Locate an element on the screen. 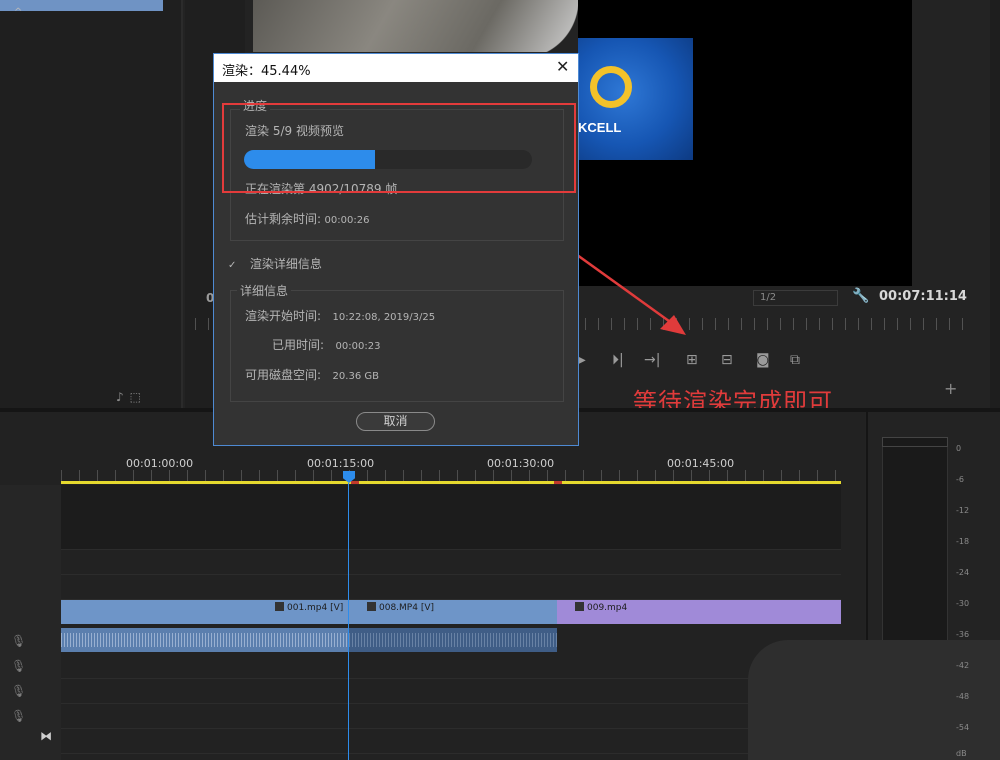 The width and height of the screenshot is (1000, 760). render-details-label: 渲染详细信息 is located at coordinates (285, 264).